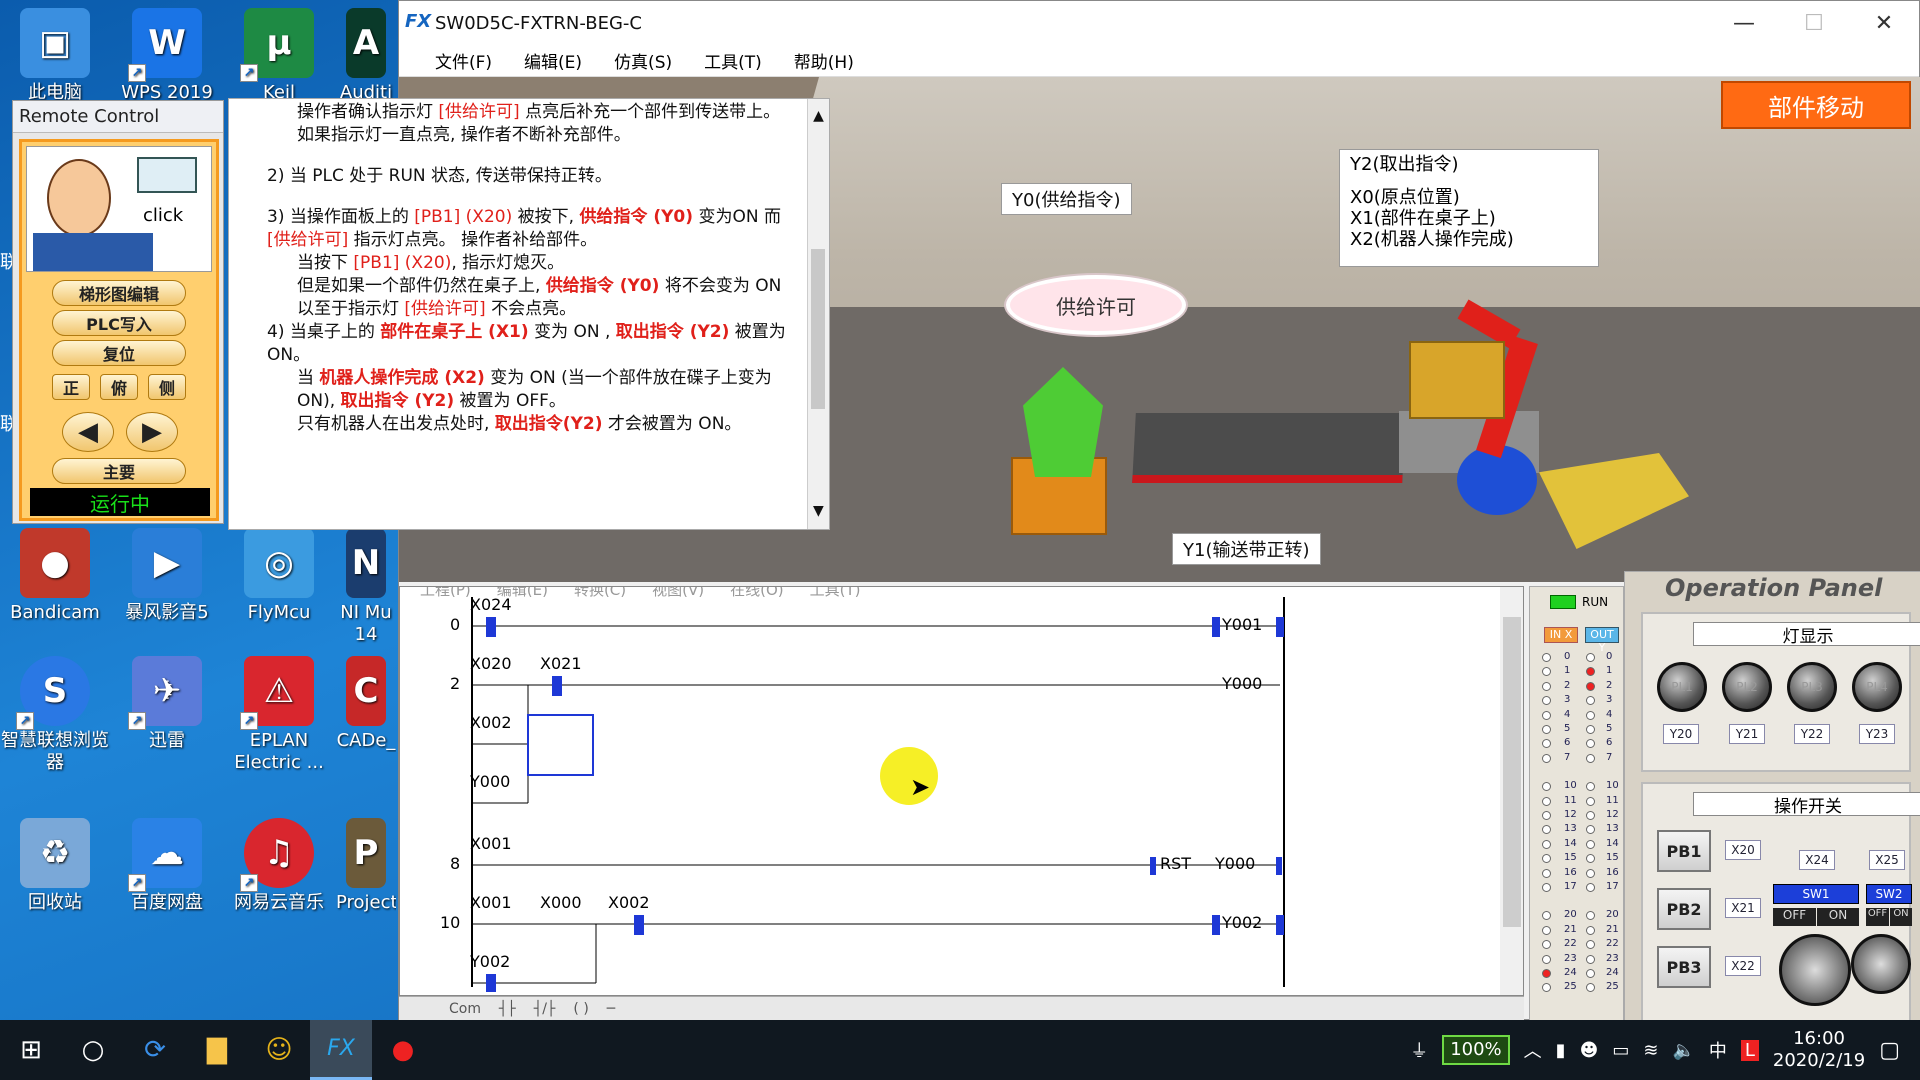  What do you see at coordinates (119, 323) in the screenshot?
I see `plc-write-button: PLC写入` at bounding box center [119, 323].